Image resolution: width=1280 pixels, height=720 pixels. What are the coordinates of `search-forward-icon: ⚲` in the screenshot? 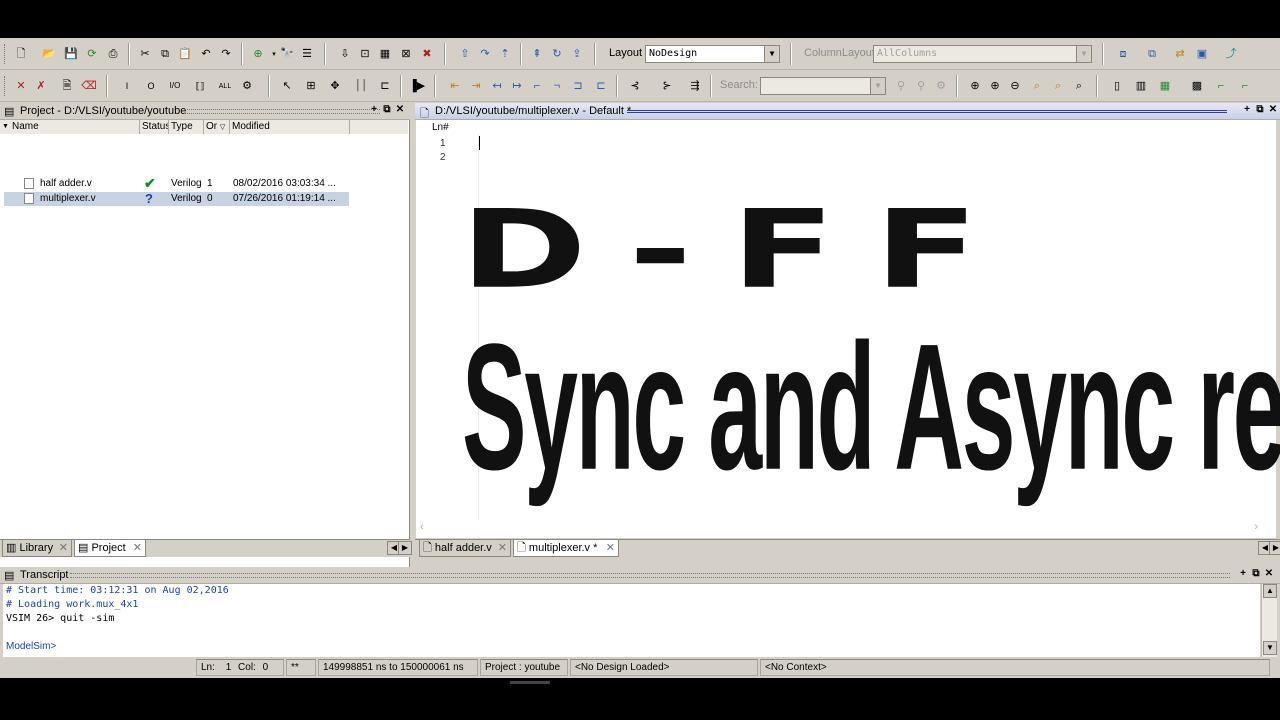 It's located at (921, 86).